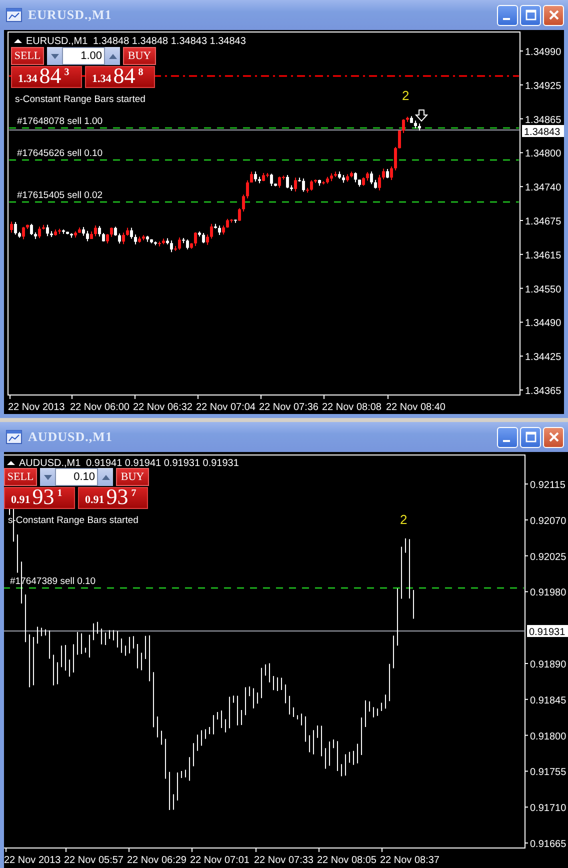 The image size is (568, 868). I want to click on chart-symbol: EURUSD.,M1, so click(57, 41).